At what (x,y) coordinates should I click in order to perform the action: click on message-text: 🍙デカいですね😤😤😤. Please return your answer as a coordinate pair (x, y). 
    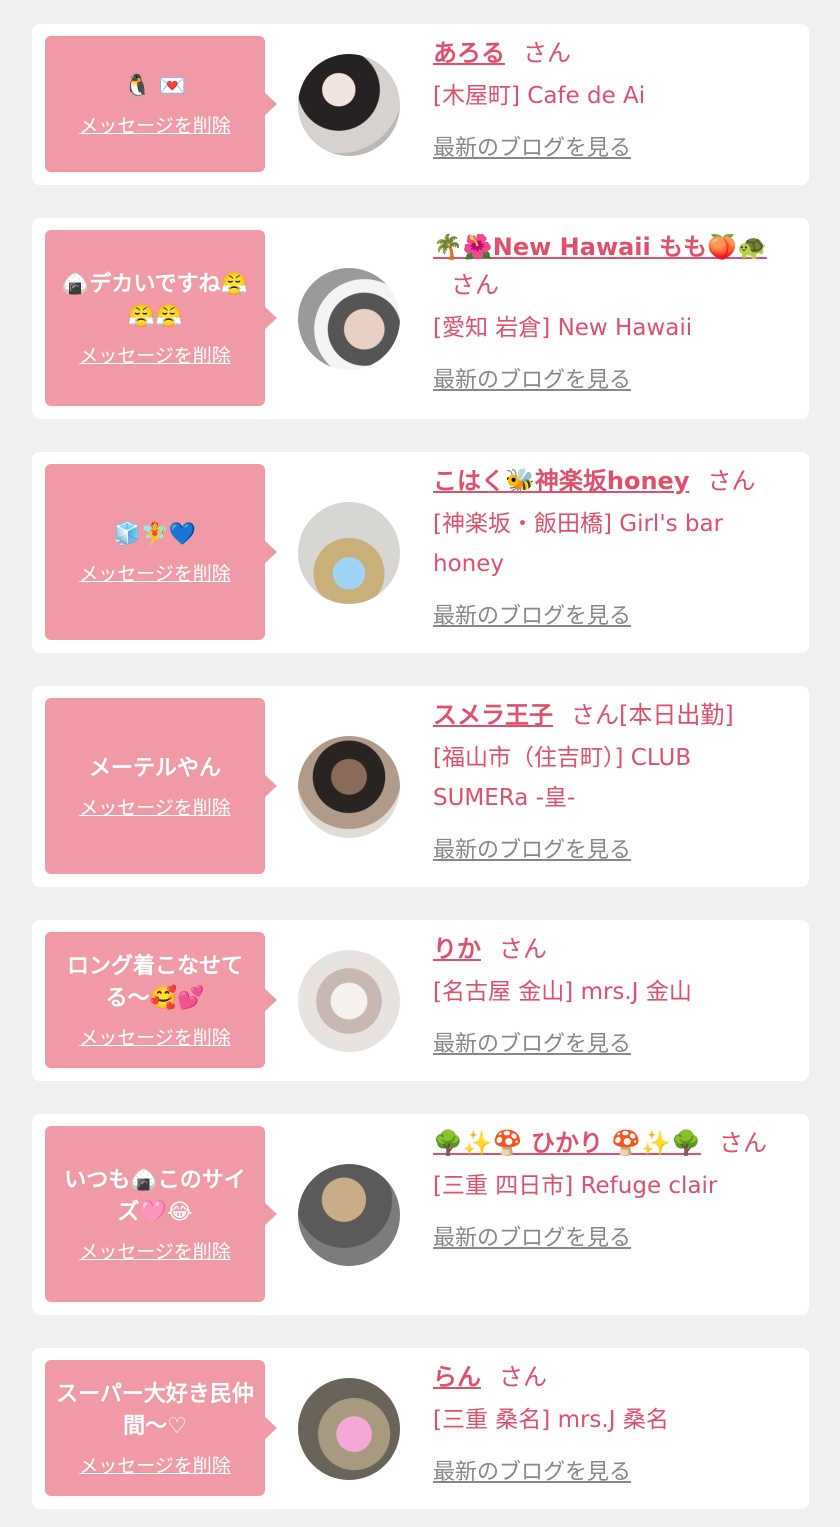
    Looking at the image, I should click on (155, 300).